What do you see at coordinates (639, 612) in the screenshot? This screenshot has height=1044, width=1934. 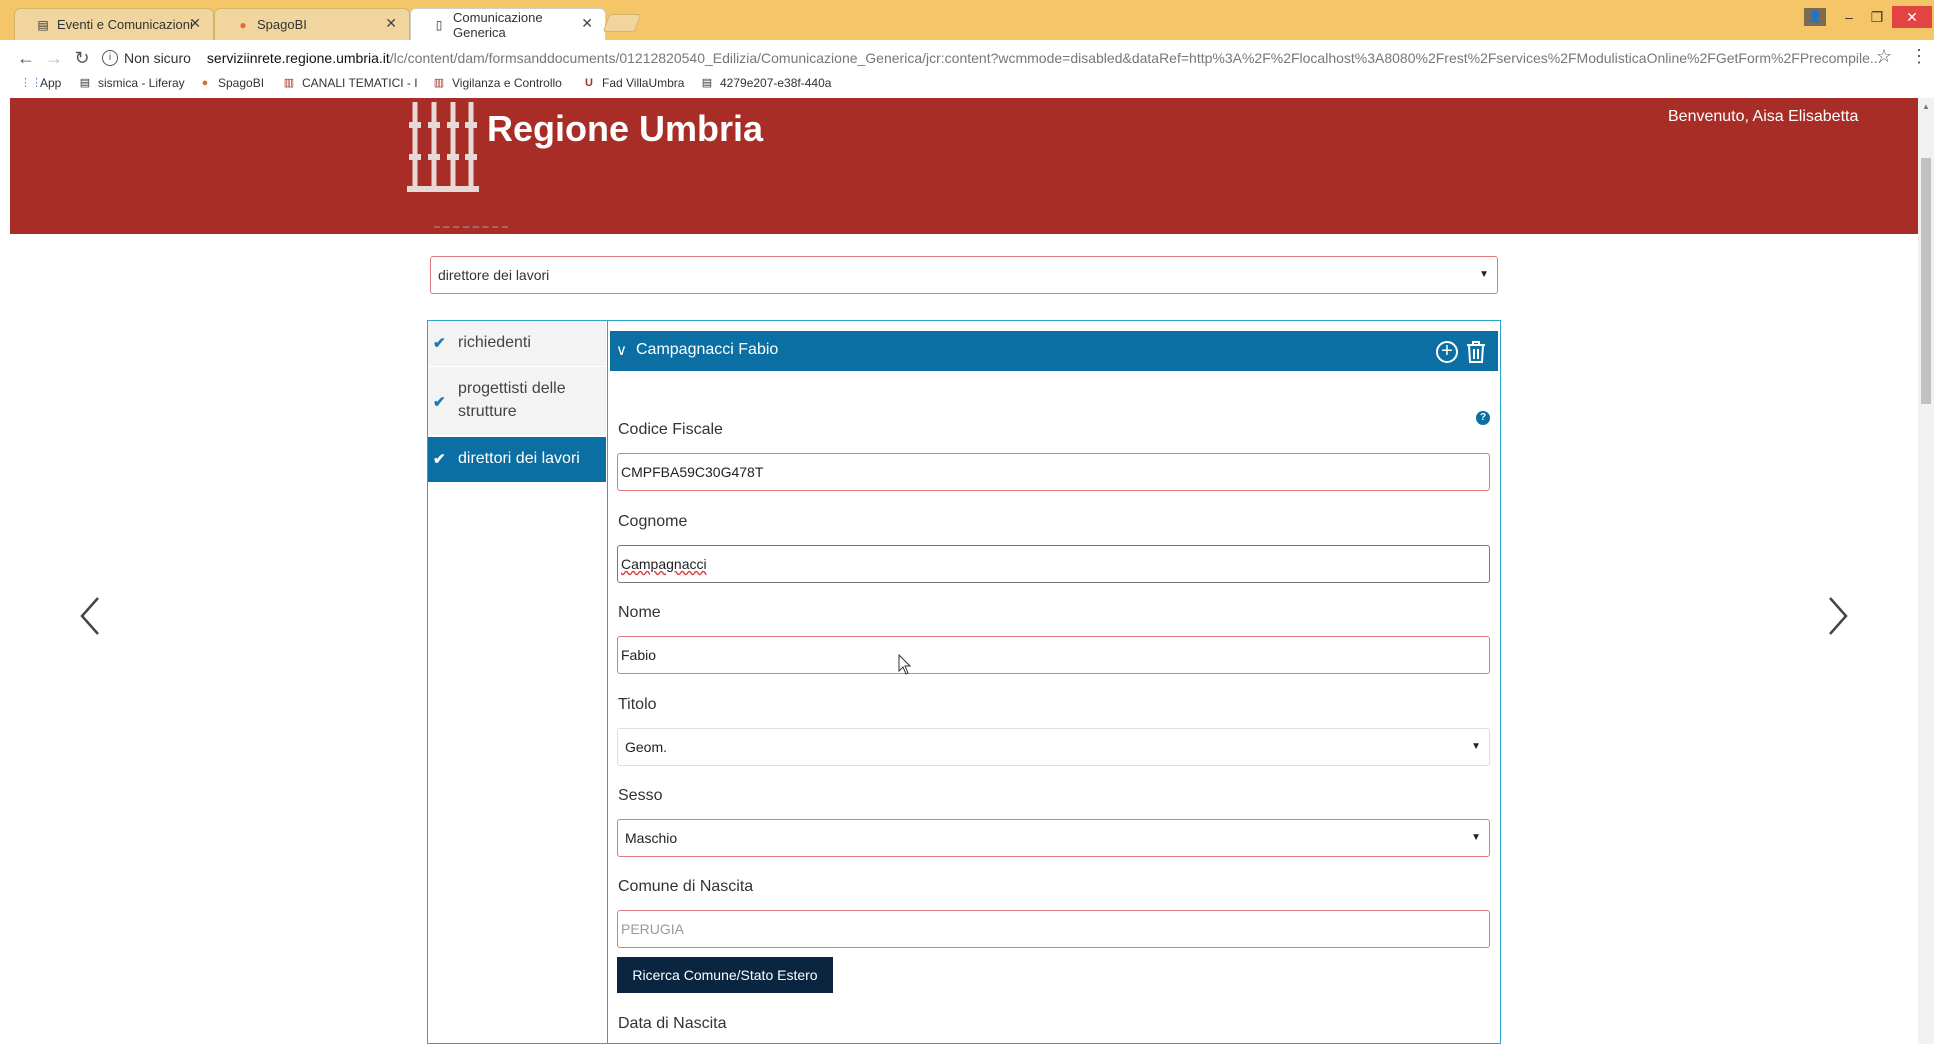 I see `nome-label: Nome` at bounding box center [639, 612].